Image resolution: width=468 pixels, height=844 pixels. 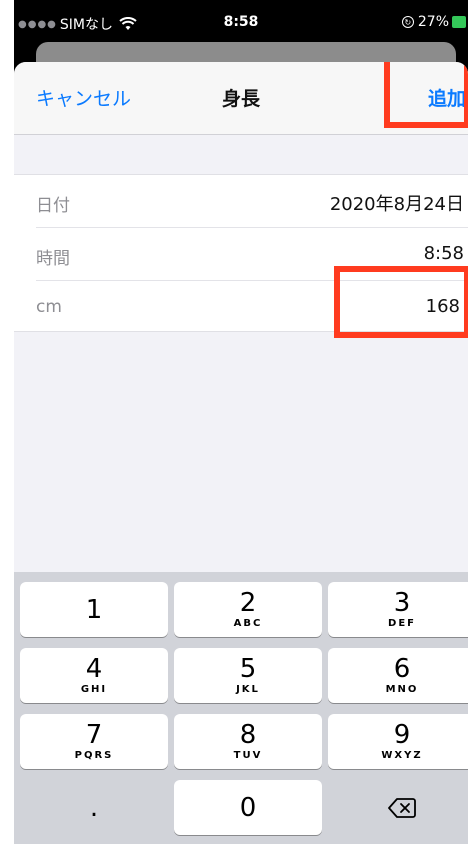 What do you see at coordinates (53, 259) in the screenshot?
I see `time-label: 時間` at bounding box center [53, 259].